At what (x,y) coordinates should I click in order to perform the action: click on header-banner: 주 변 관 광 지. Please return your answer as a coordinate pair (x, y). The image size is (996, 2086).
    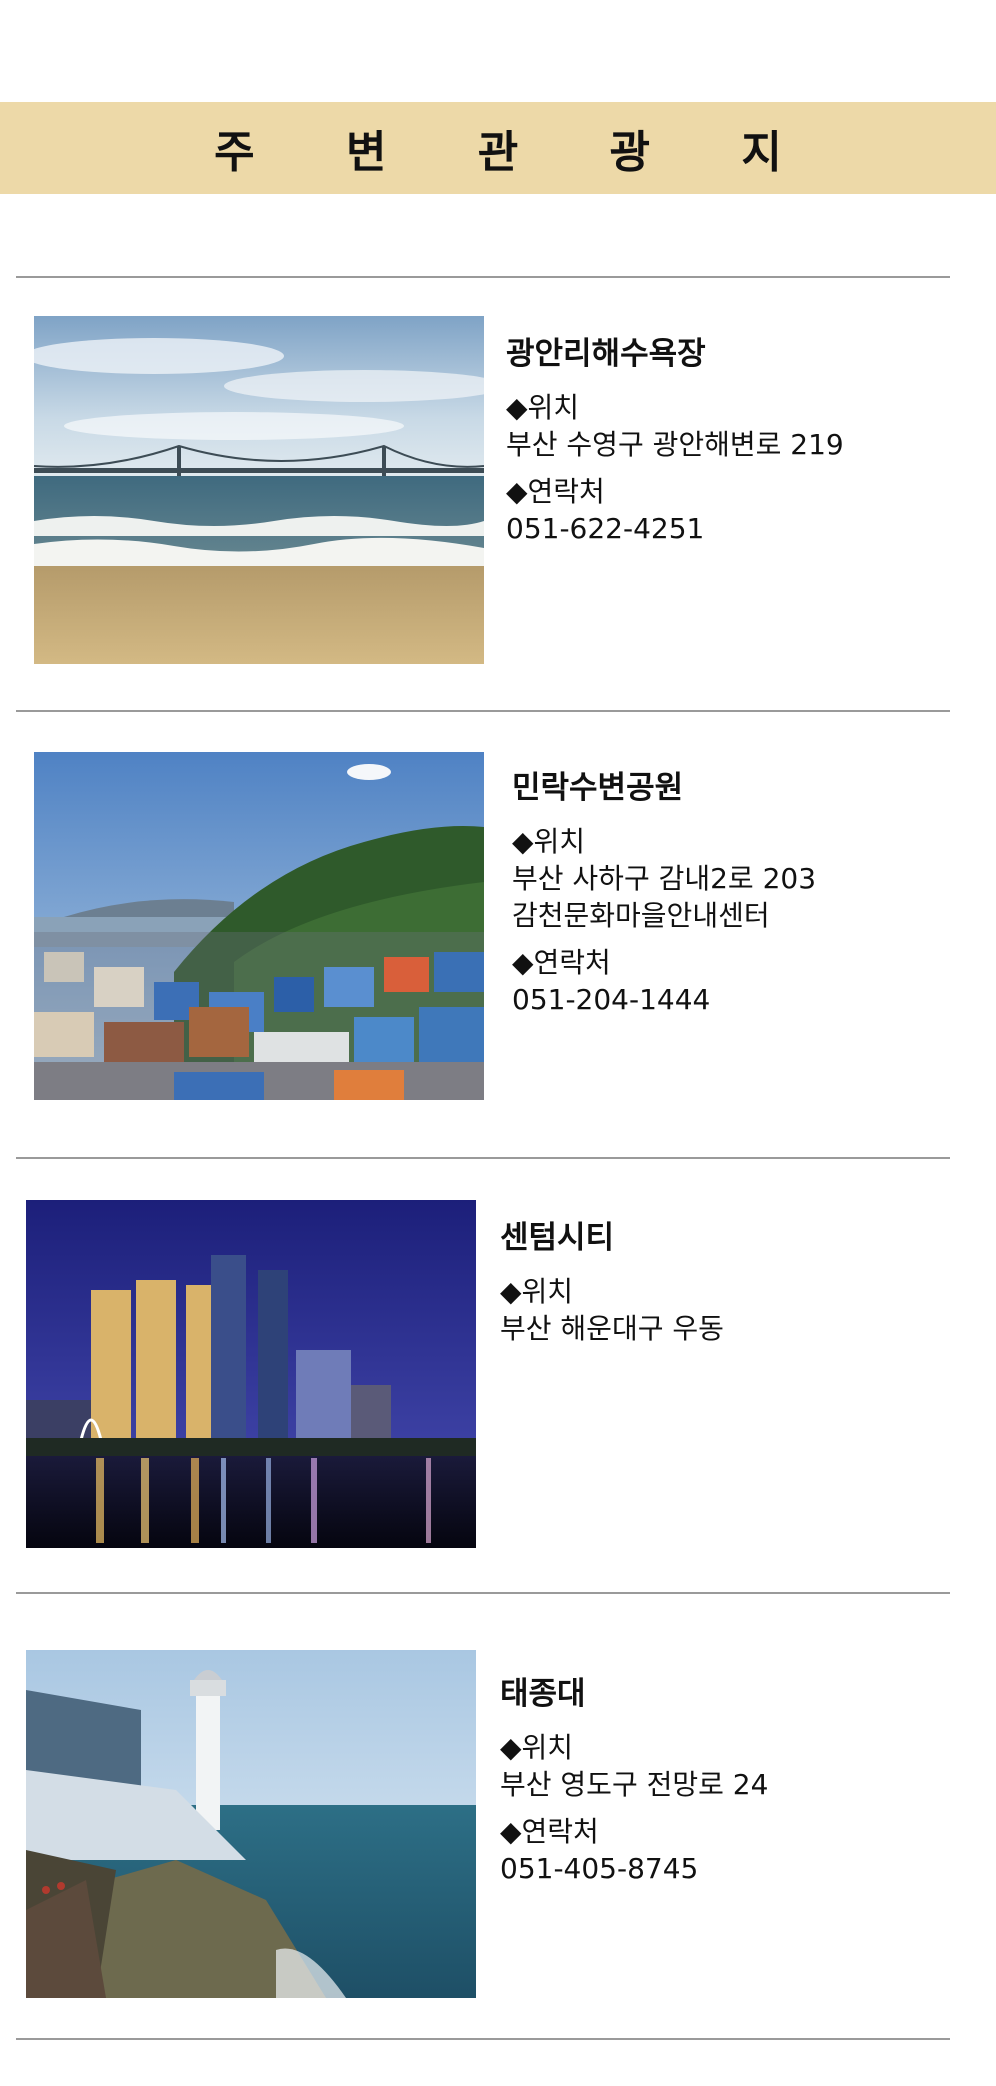
    Looking at the image, I should click on (498, 148).